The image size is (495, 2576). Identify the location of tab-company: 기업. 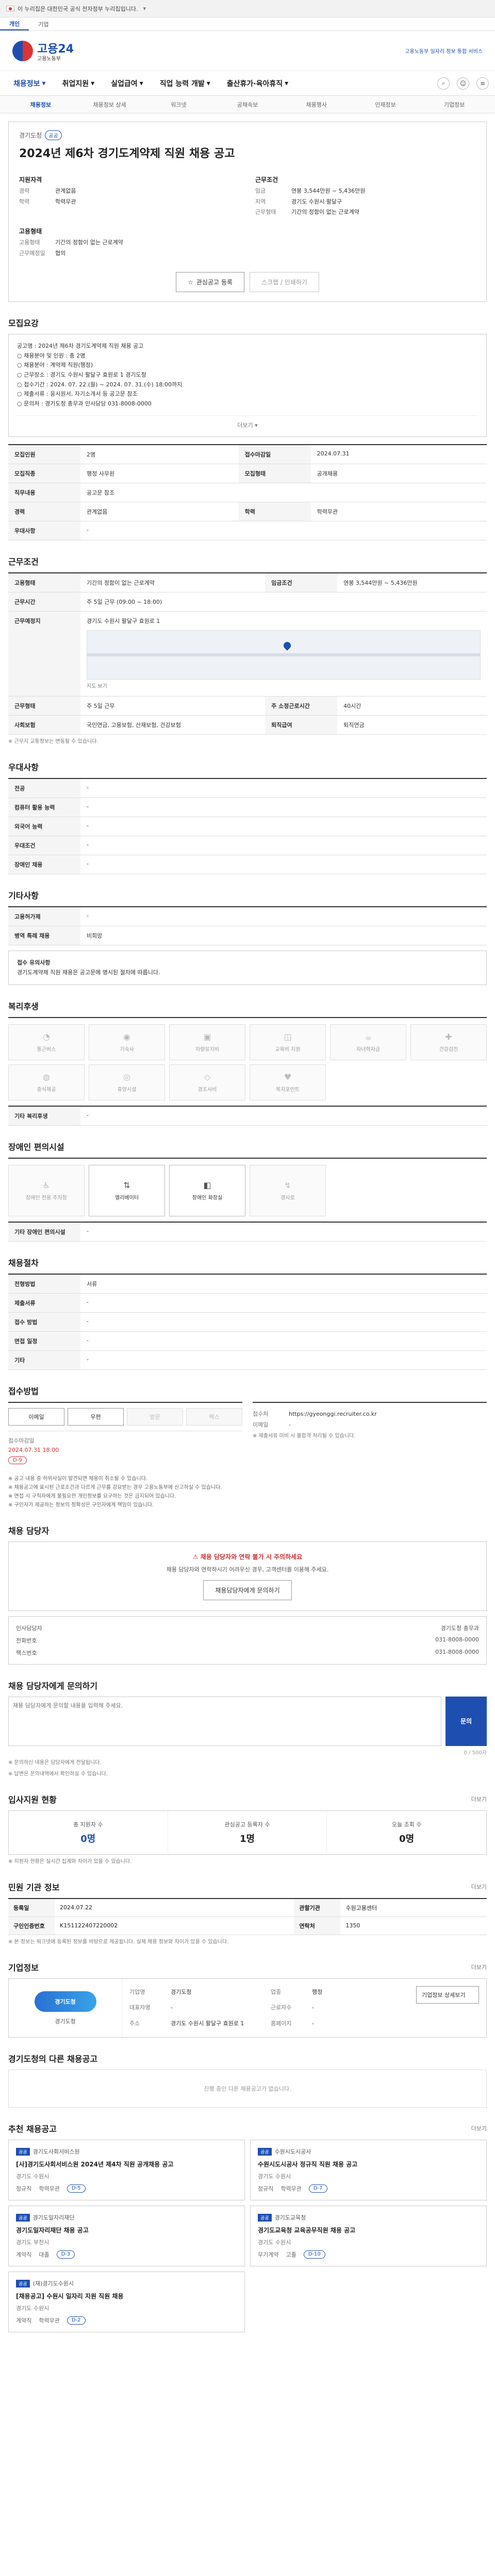
(43, 24).